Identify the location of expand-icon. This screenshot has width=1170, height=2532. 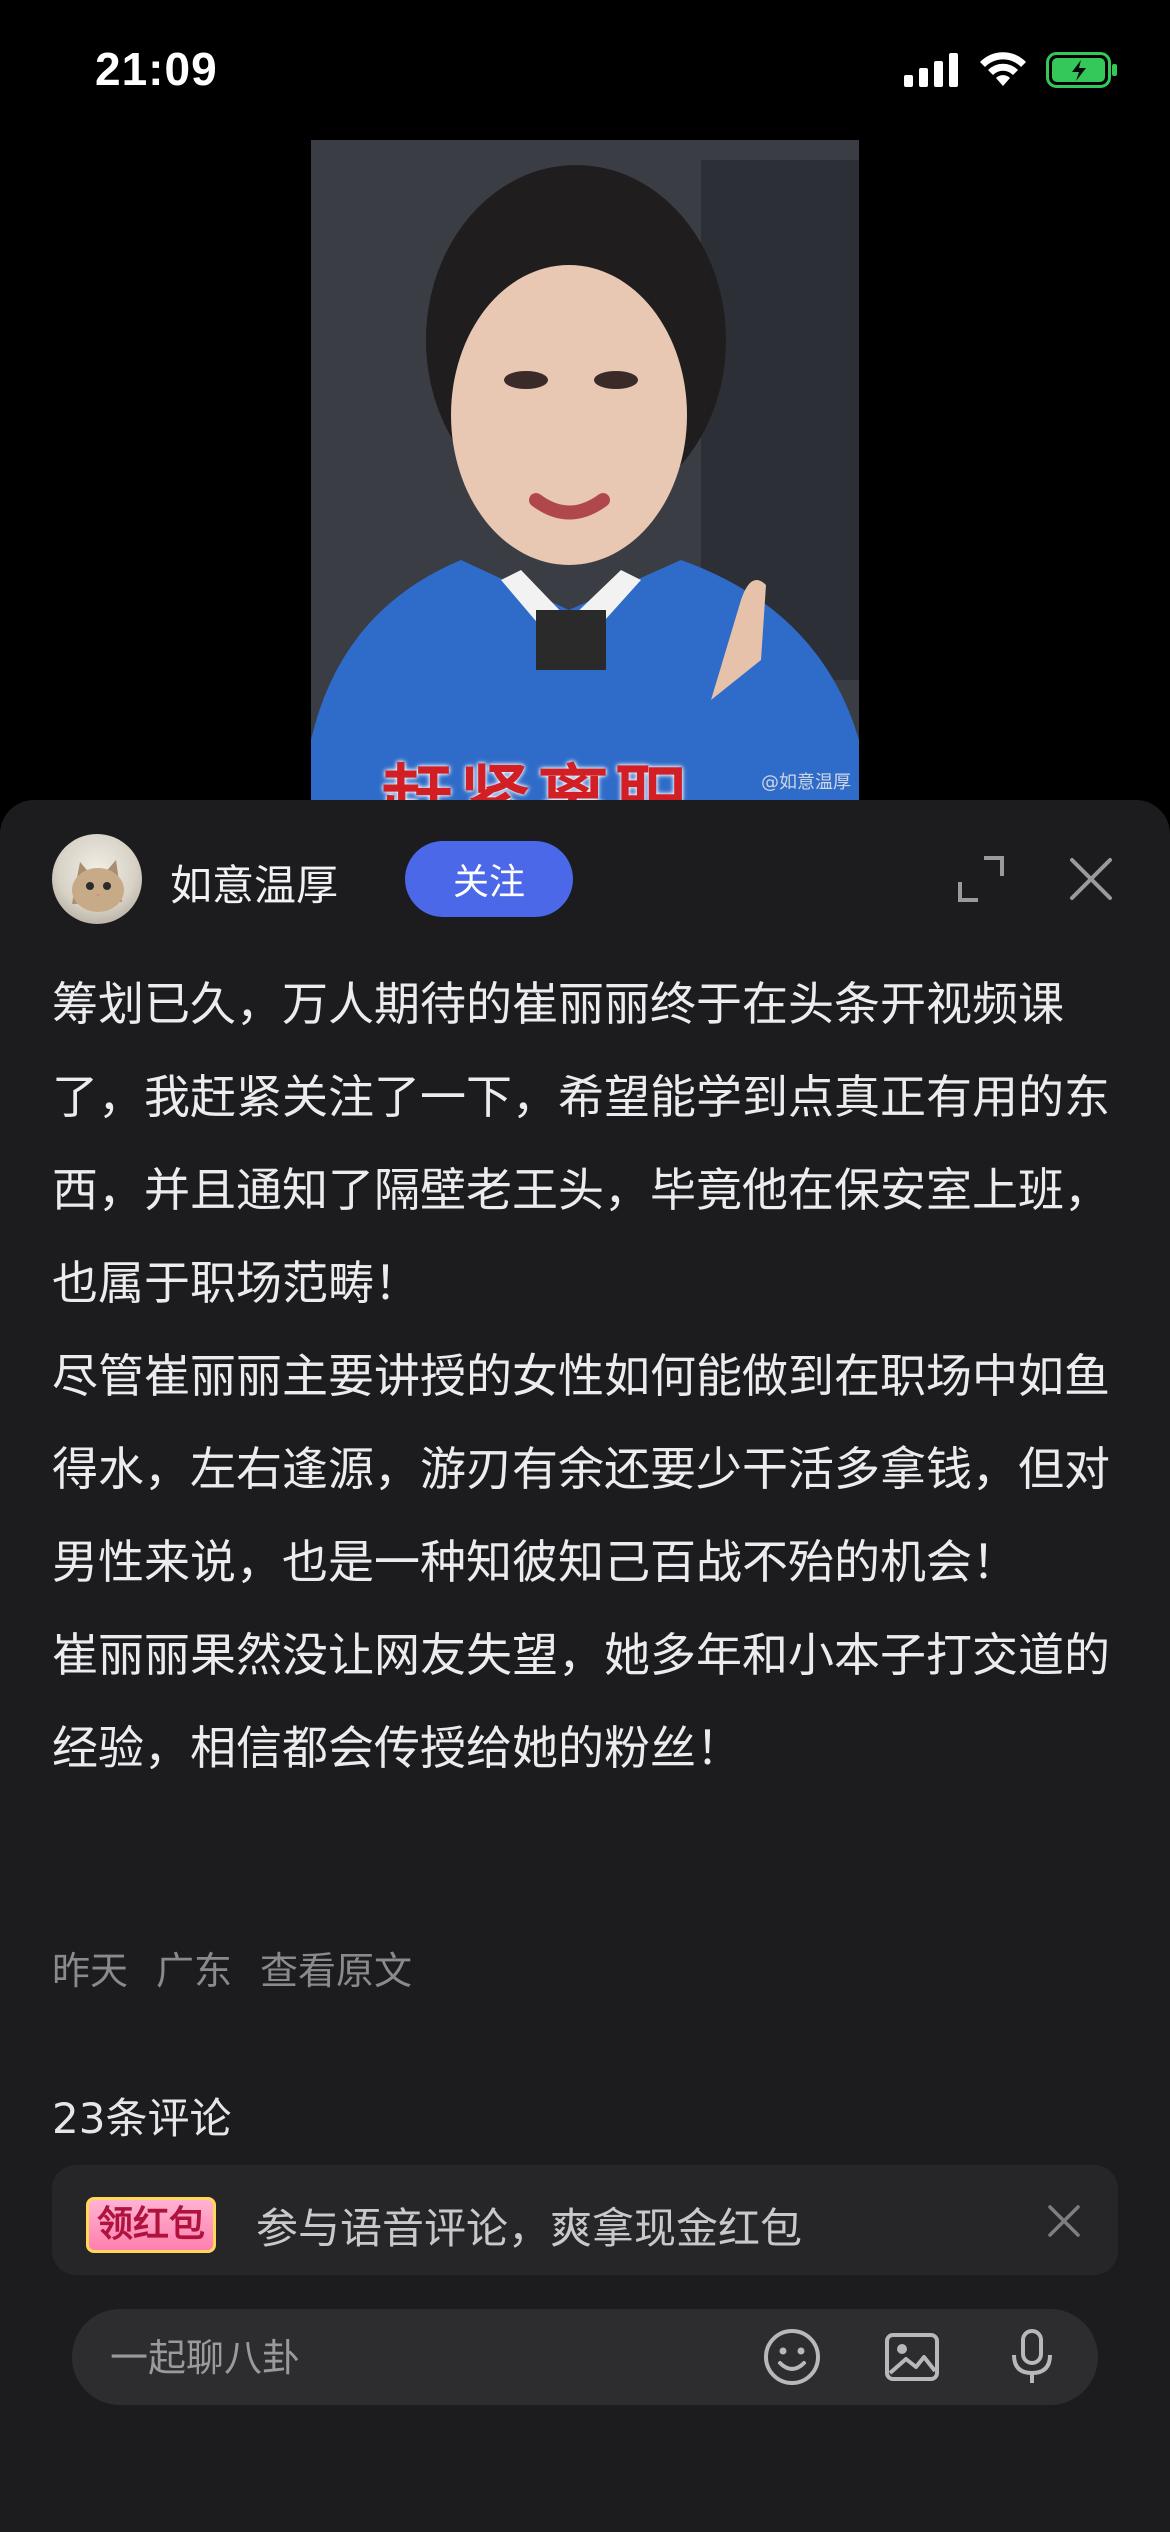
(981, 879).